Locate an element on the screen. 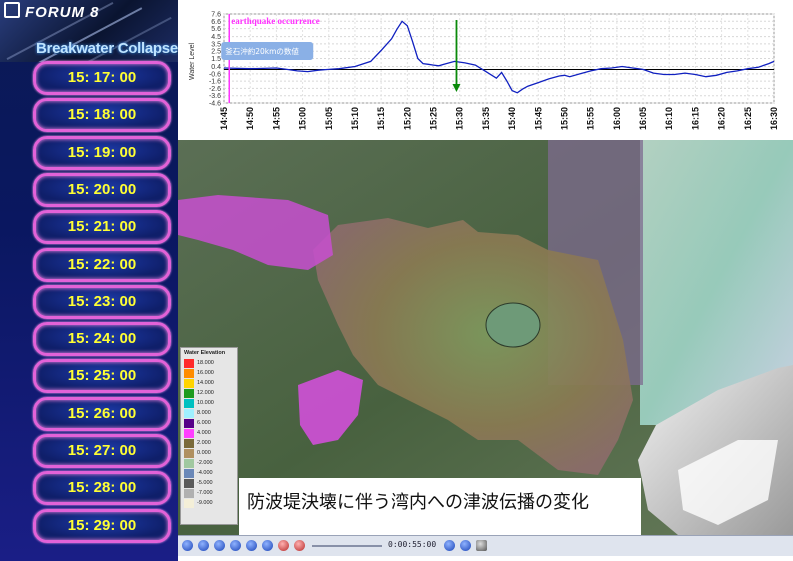 The image size is (793, 561). y-tick-label: -2.6 is located at coordinates (215, 89).